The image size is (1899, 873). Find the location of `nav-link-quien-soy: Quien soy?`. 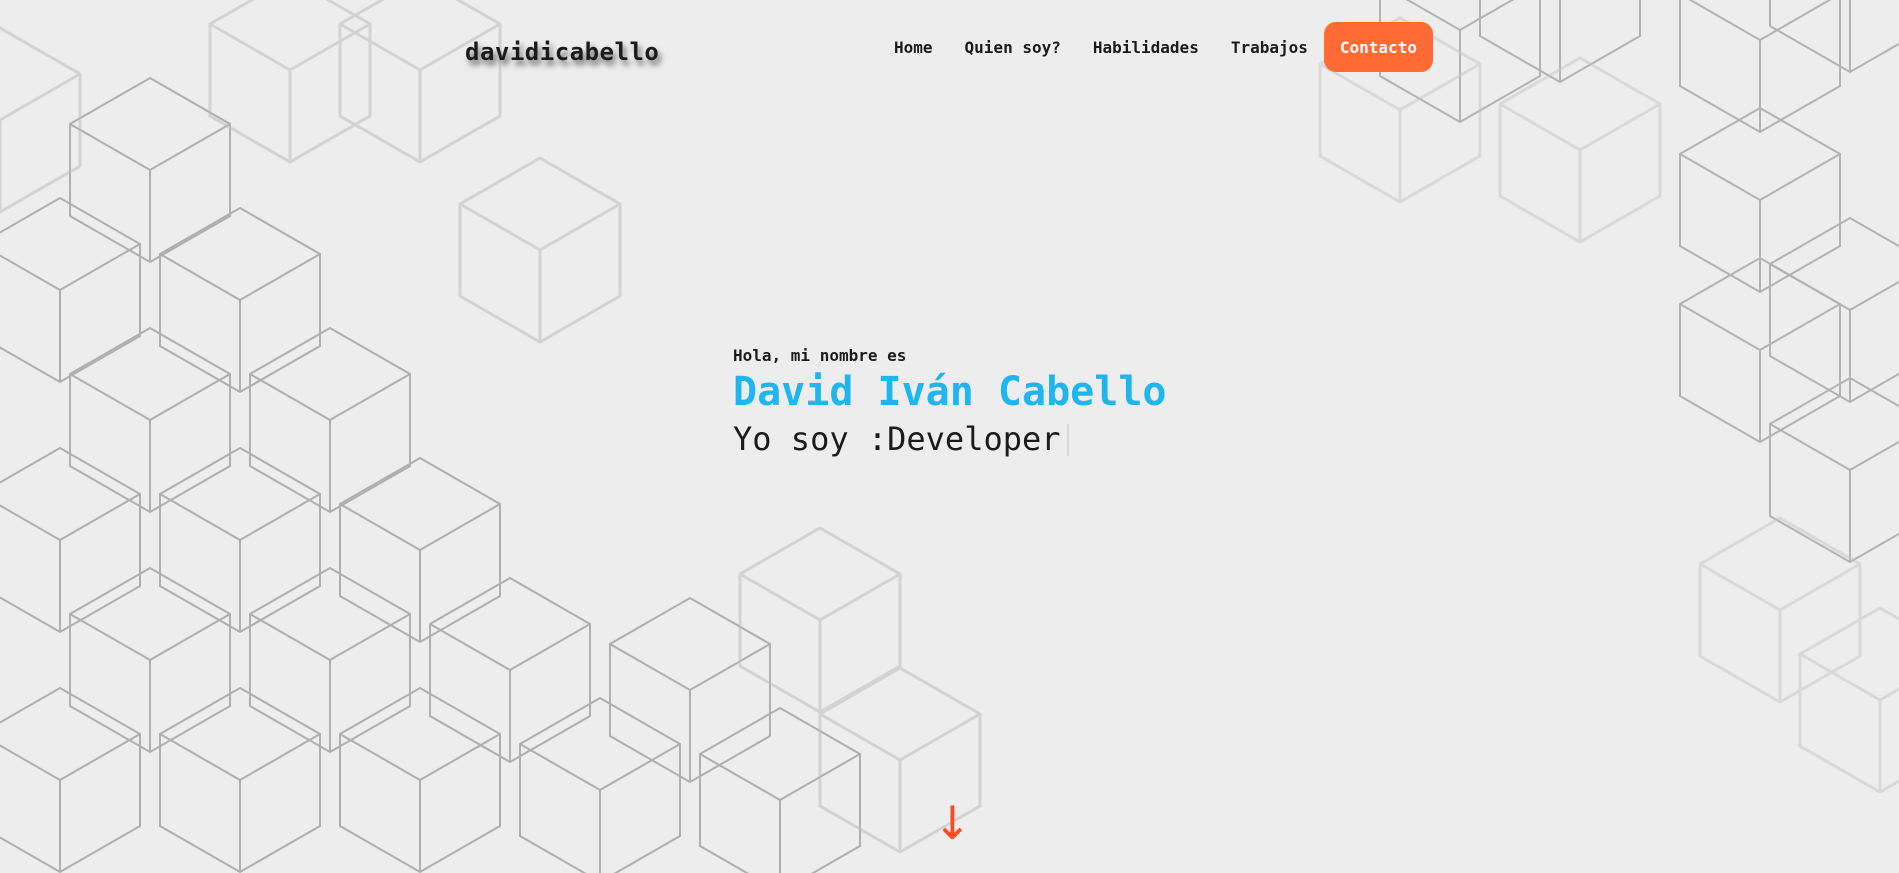

nav-link-quien-soy: Quien soy? is located at coordinates (1013, 47).